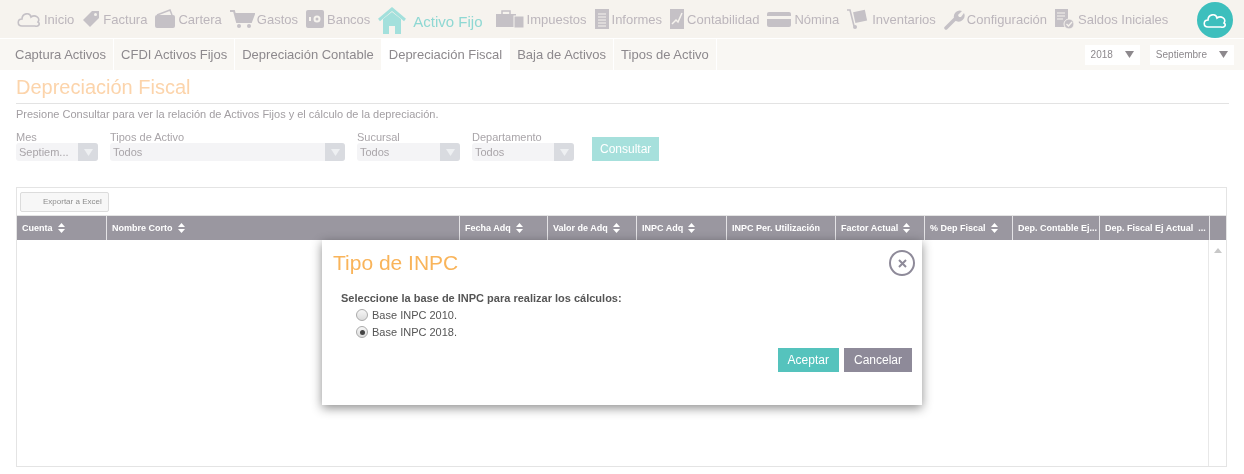  Describe the element at coordinates (263, 19) in the screenshot. I see `nav-item: Gastos` at that location.